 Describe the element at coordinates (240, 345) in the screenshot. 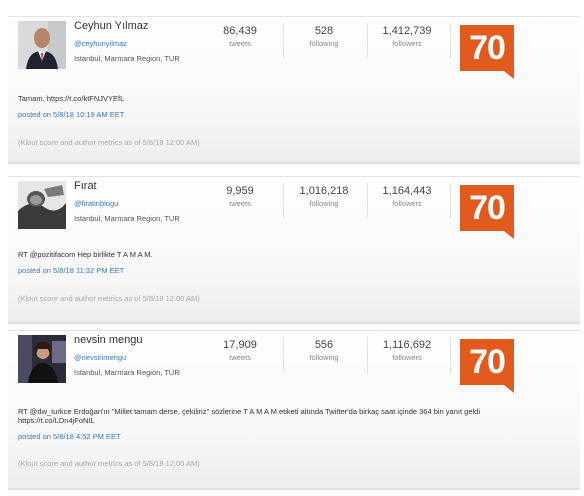

I see `metric-value: 17,909` at that location.